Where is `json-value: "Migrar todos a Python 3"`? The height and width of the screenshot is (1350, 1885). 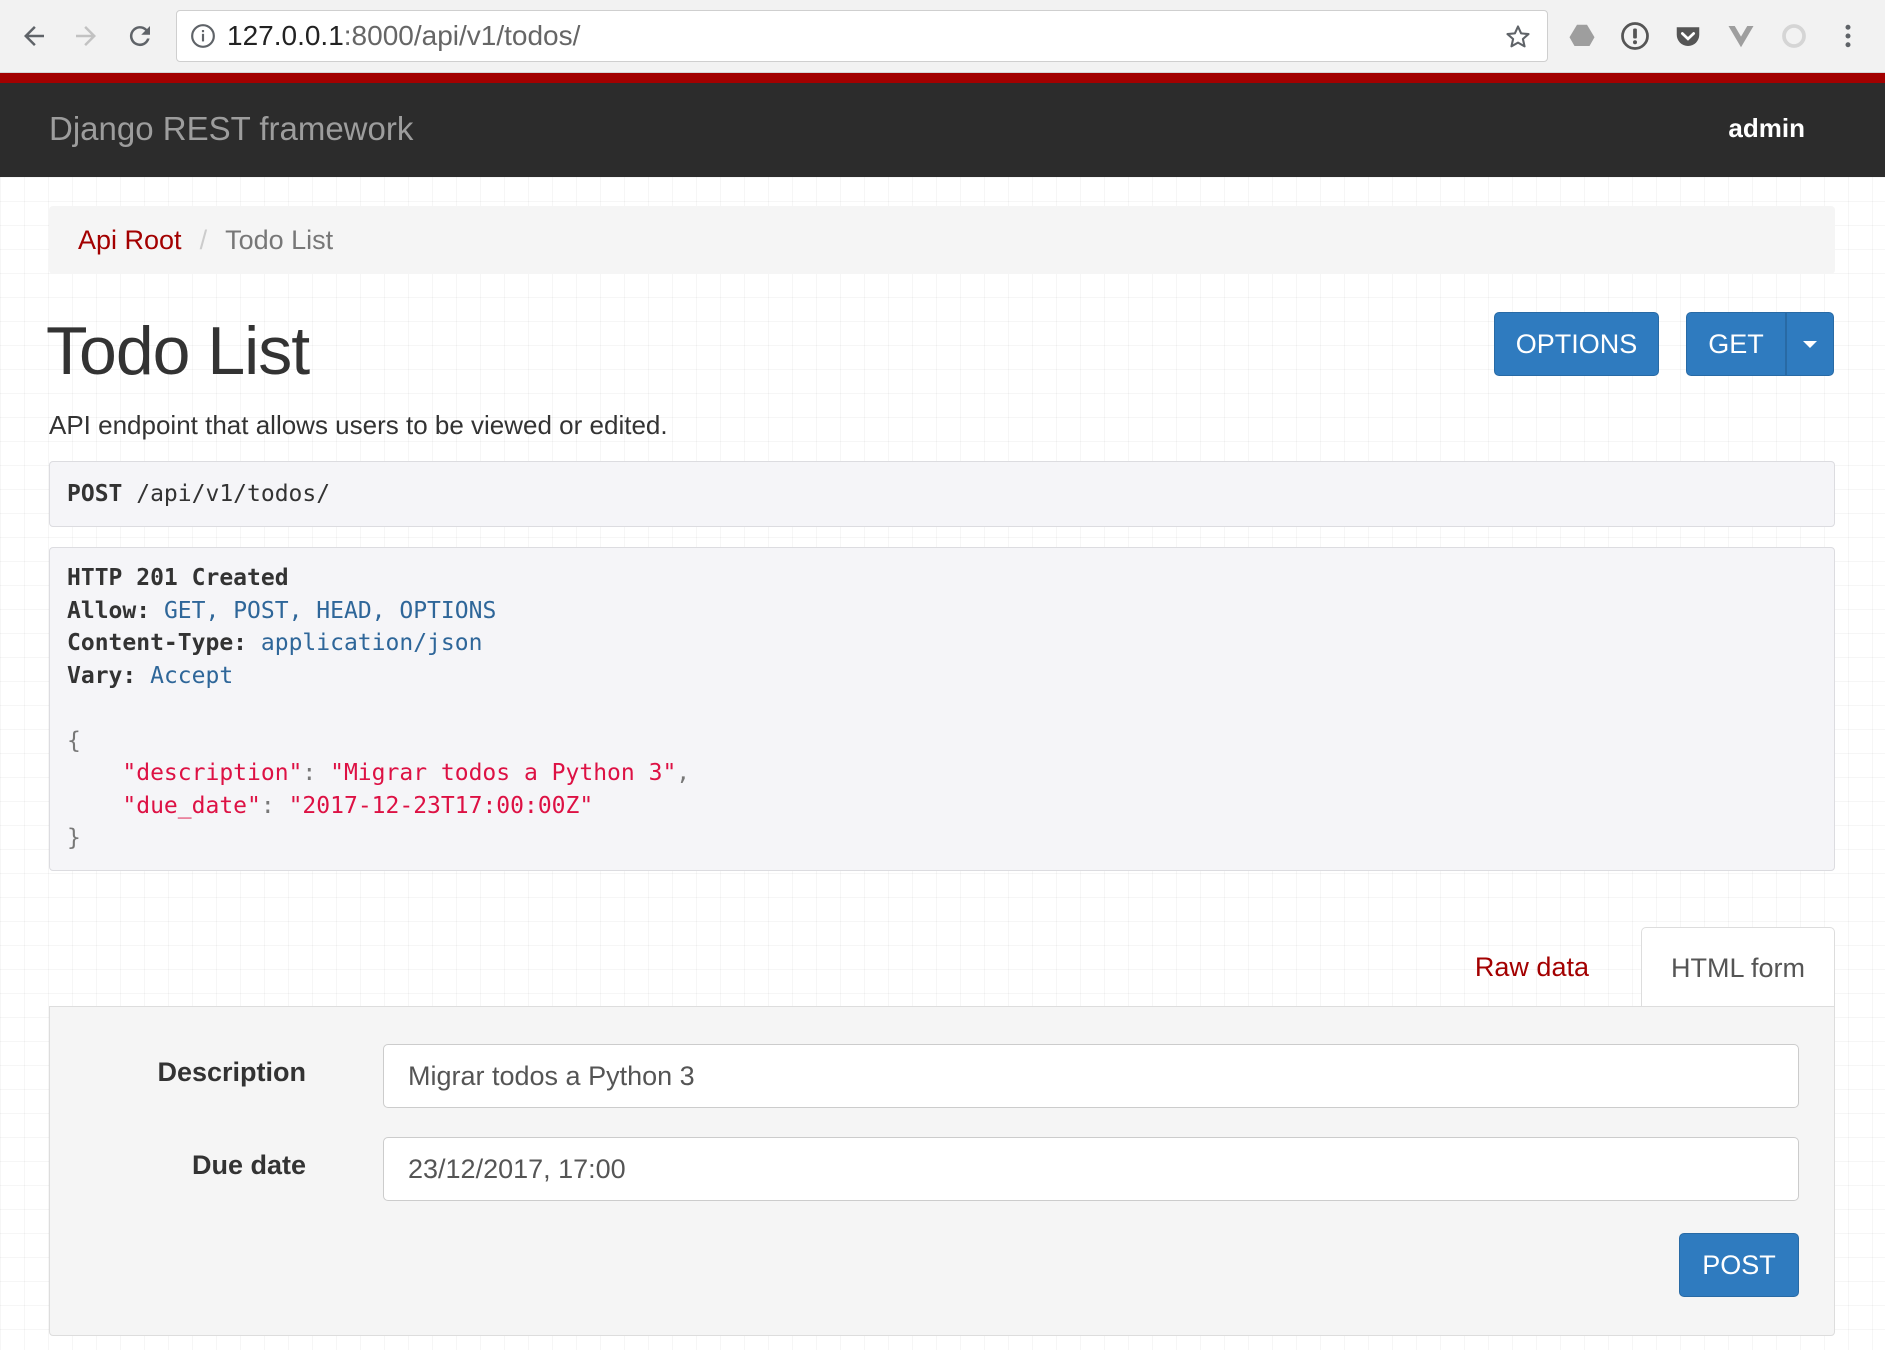 json-value: "Migrar todos a Python 3" is located at coordinates (503, 773).